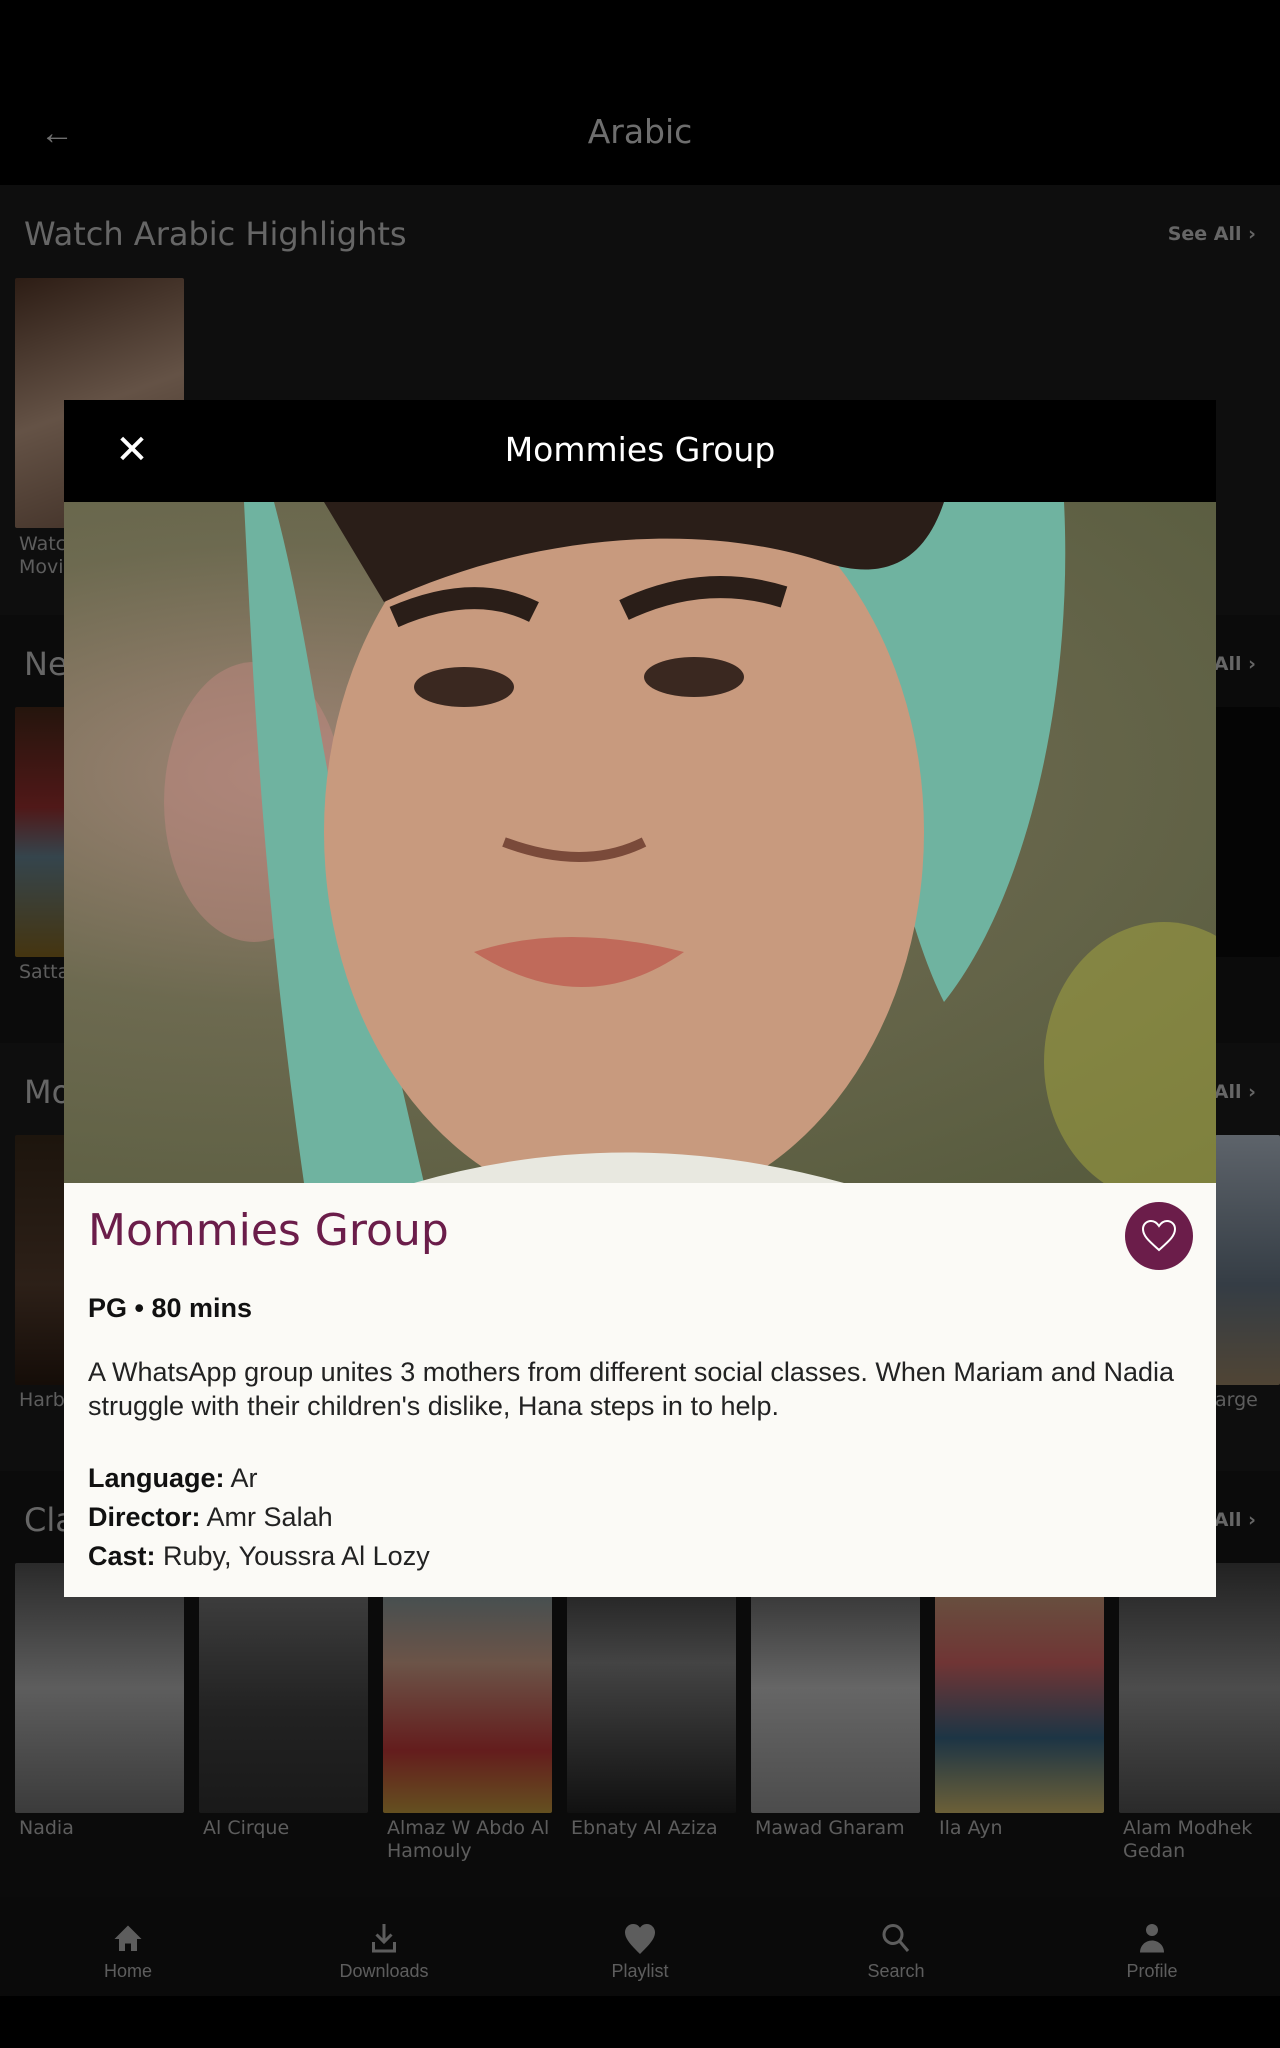 The width and height of the screenshot is (1280, 2048). I want to click on language-row: Language: Ar, so click(173, 1478).